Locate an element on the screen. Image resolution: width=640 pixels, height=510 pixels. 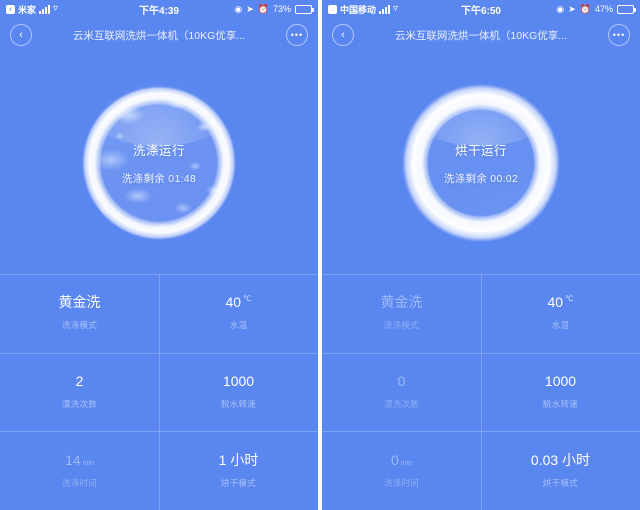
dial-status-title: 烘干运行 is located at coordinates (480, 151).